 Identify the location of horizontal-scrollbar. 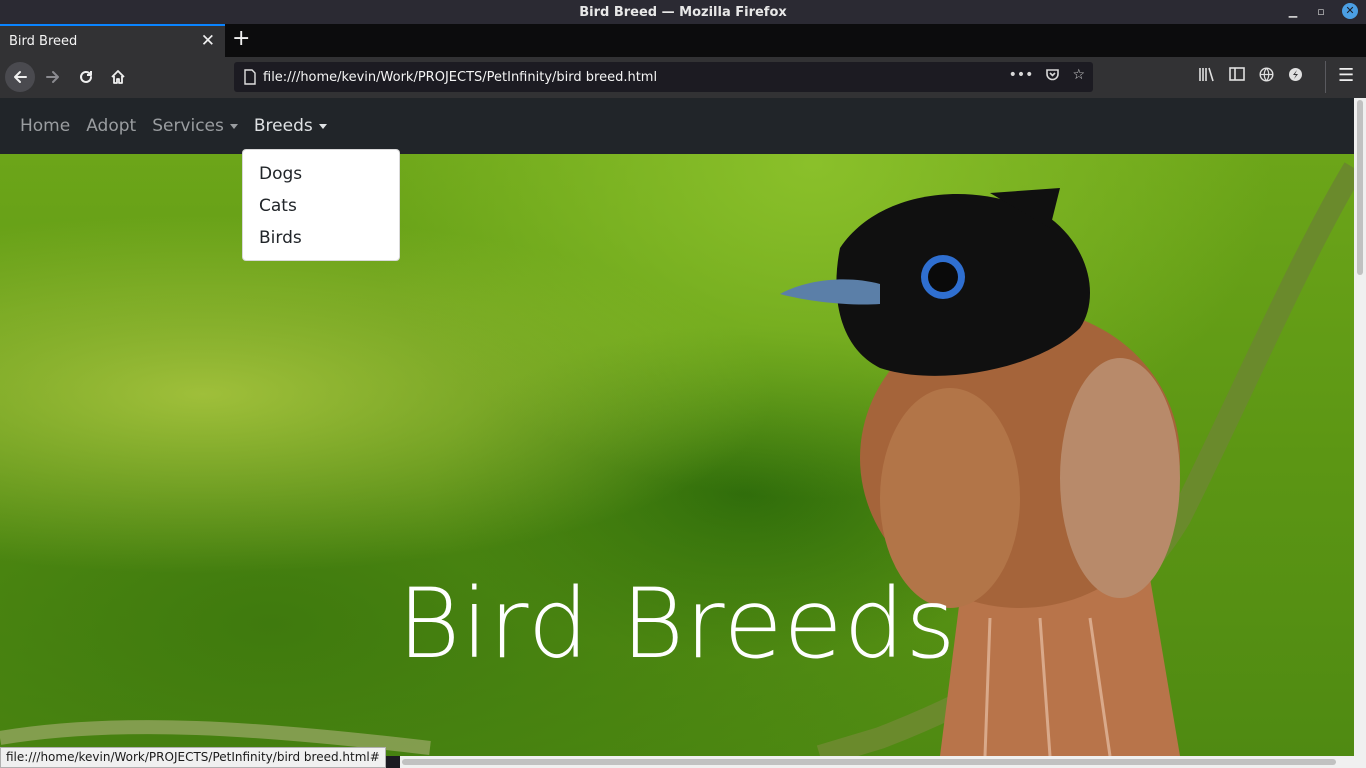
(877, 762).